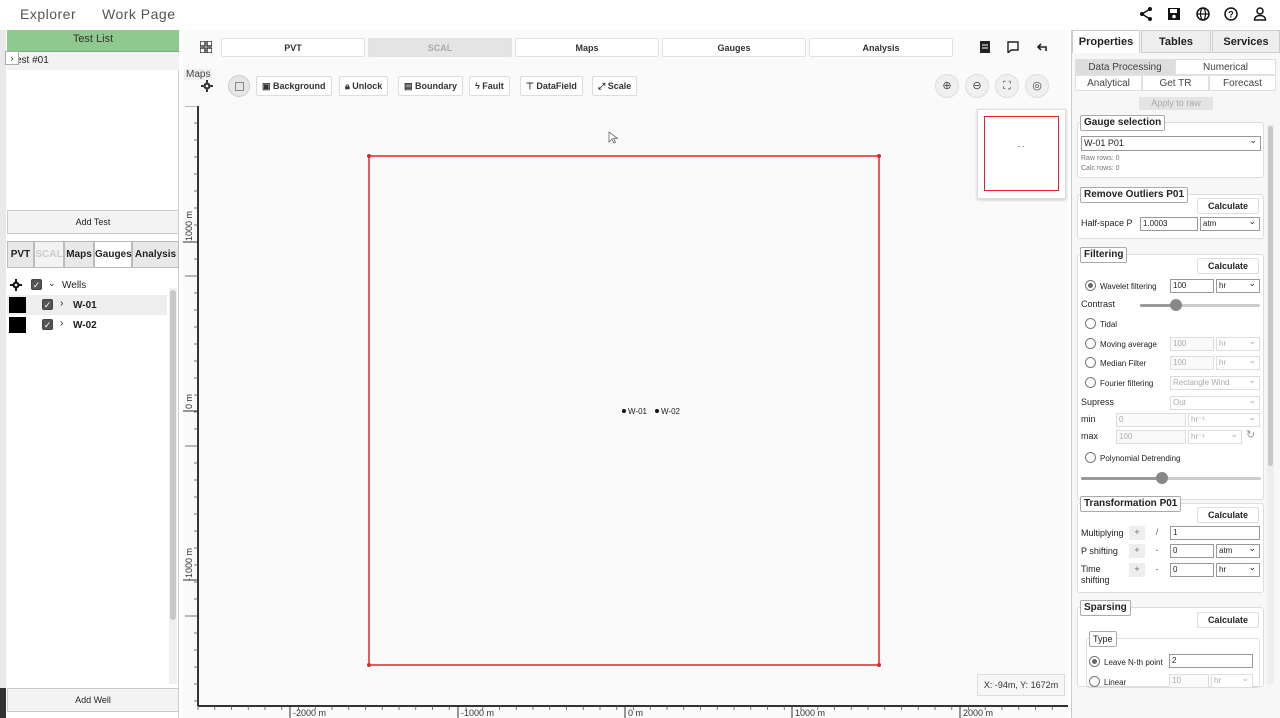  What do you see at coordinates (49, 254) in the screenshot?
I see `left-tab-scal: SCAL` at bounding box center [49, 254].